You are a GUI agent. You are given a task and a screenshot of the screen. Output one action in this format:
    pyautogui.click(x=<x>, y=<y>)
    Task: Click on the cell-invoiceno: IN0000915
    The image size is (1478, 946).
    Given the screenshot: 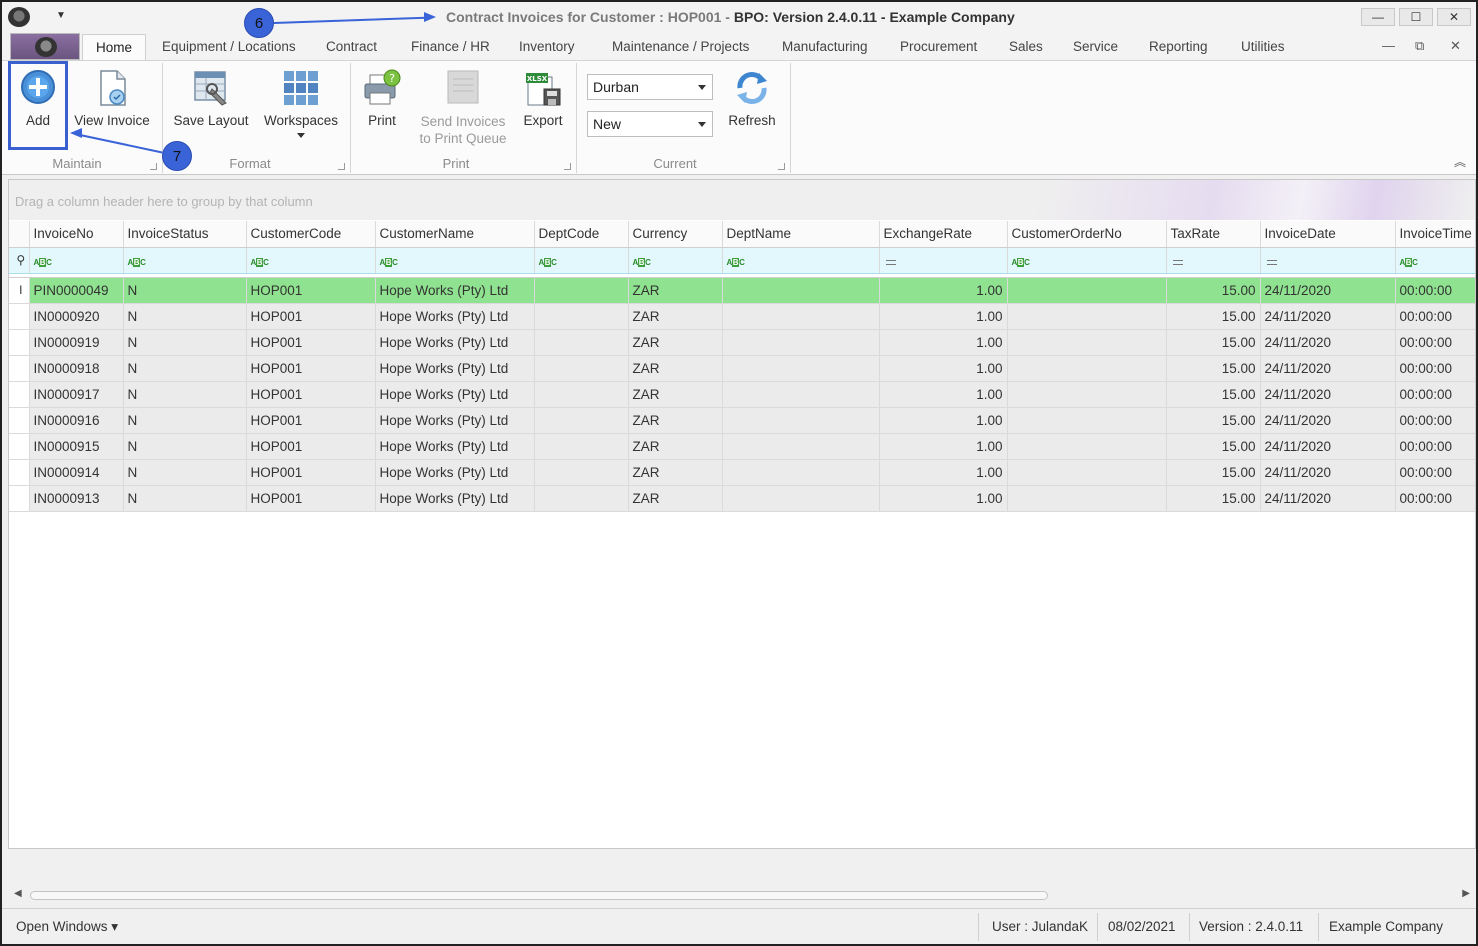 What is the action you would take?
    pyautogui.click(x=76, y=446)
    